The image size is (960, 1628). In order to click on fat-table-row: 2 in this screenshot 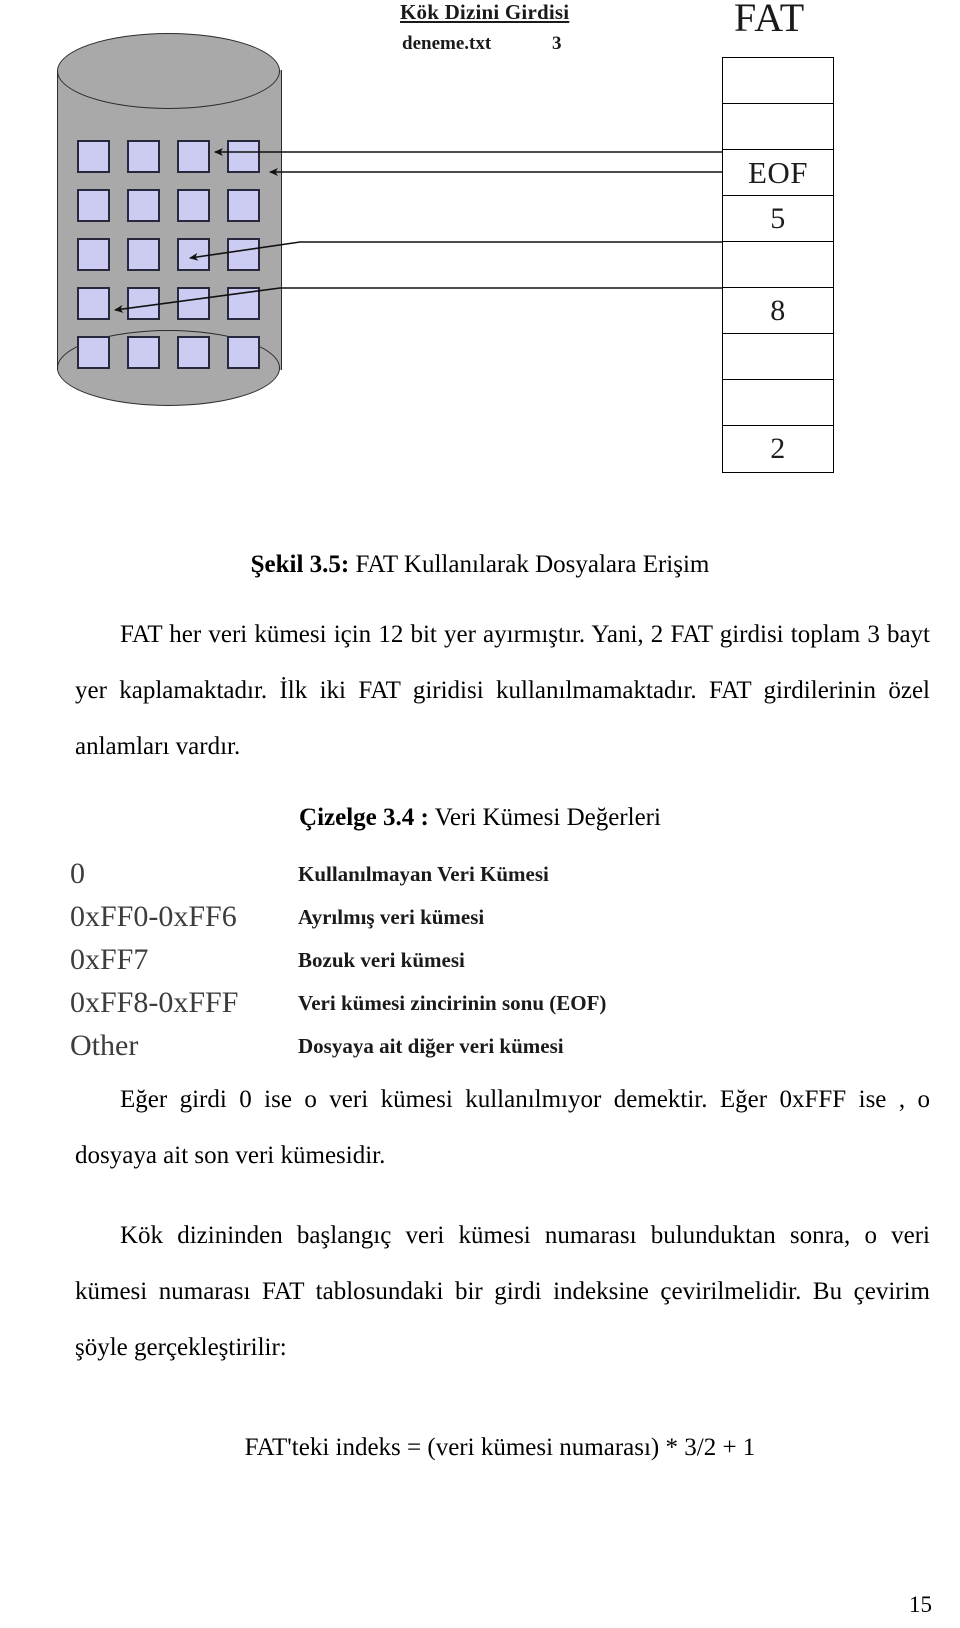, I will do `click(778, 448)`.